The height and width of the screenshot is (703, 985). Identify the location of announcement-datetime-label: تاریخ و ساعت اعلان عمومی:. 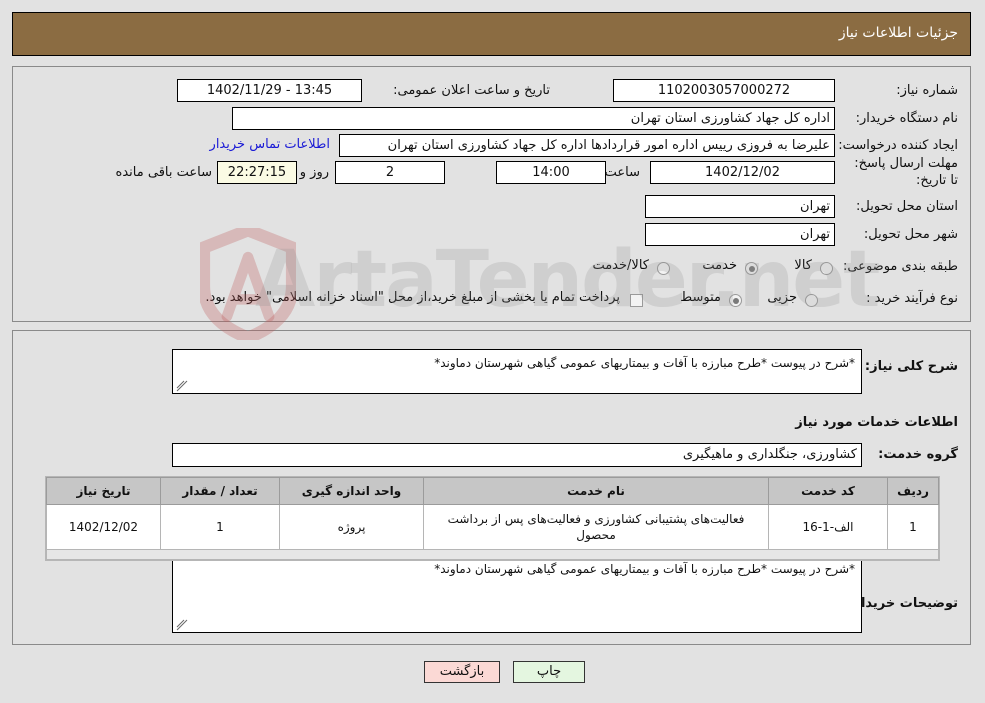
(471, 90).